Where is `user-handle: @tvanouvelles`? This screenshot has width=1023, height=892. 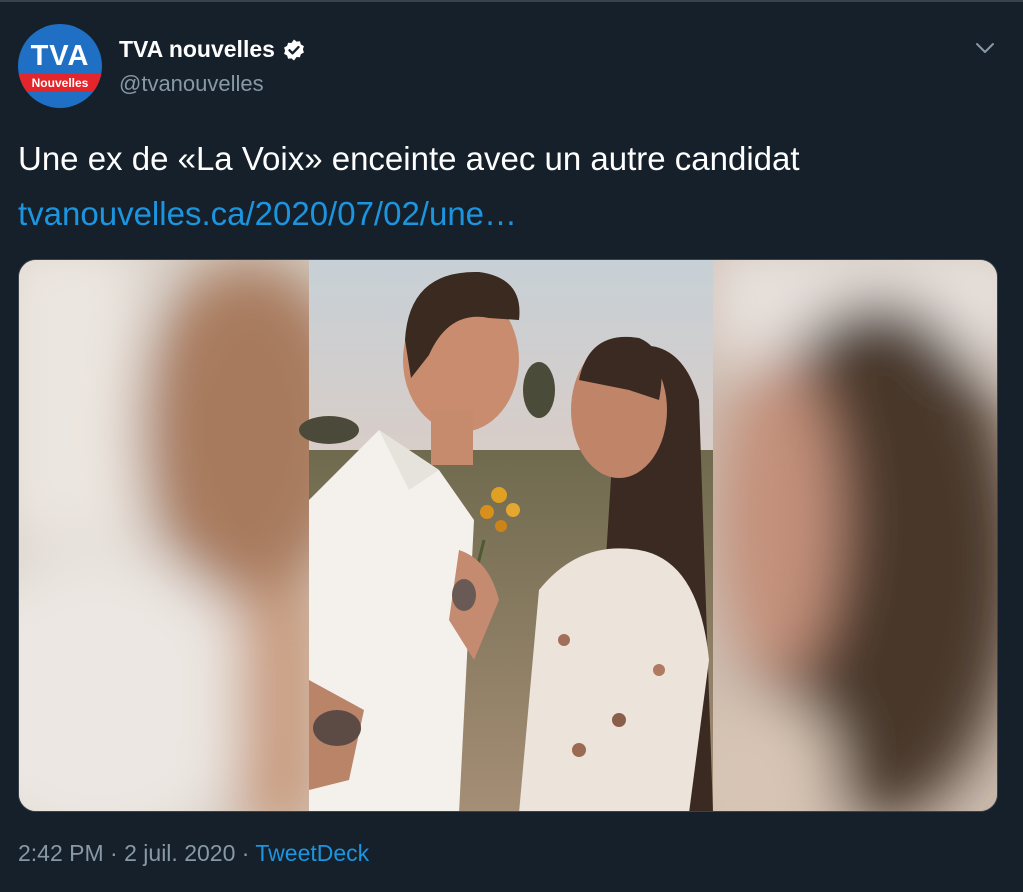
user-handle: @tvanouvelles is located at coordinates (191, 84).